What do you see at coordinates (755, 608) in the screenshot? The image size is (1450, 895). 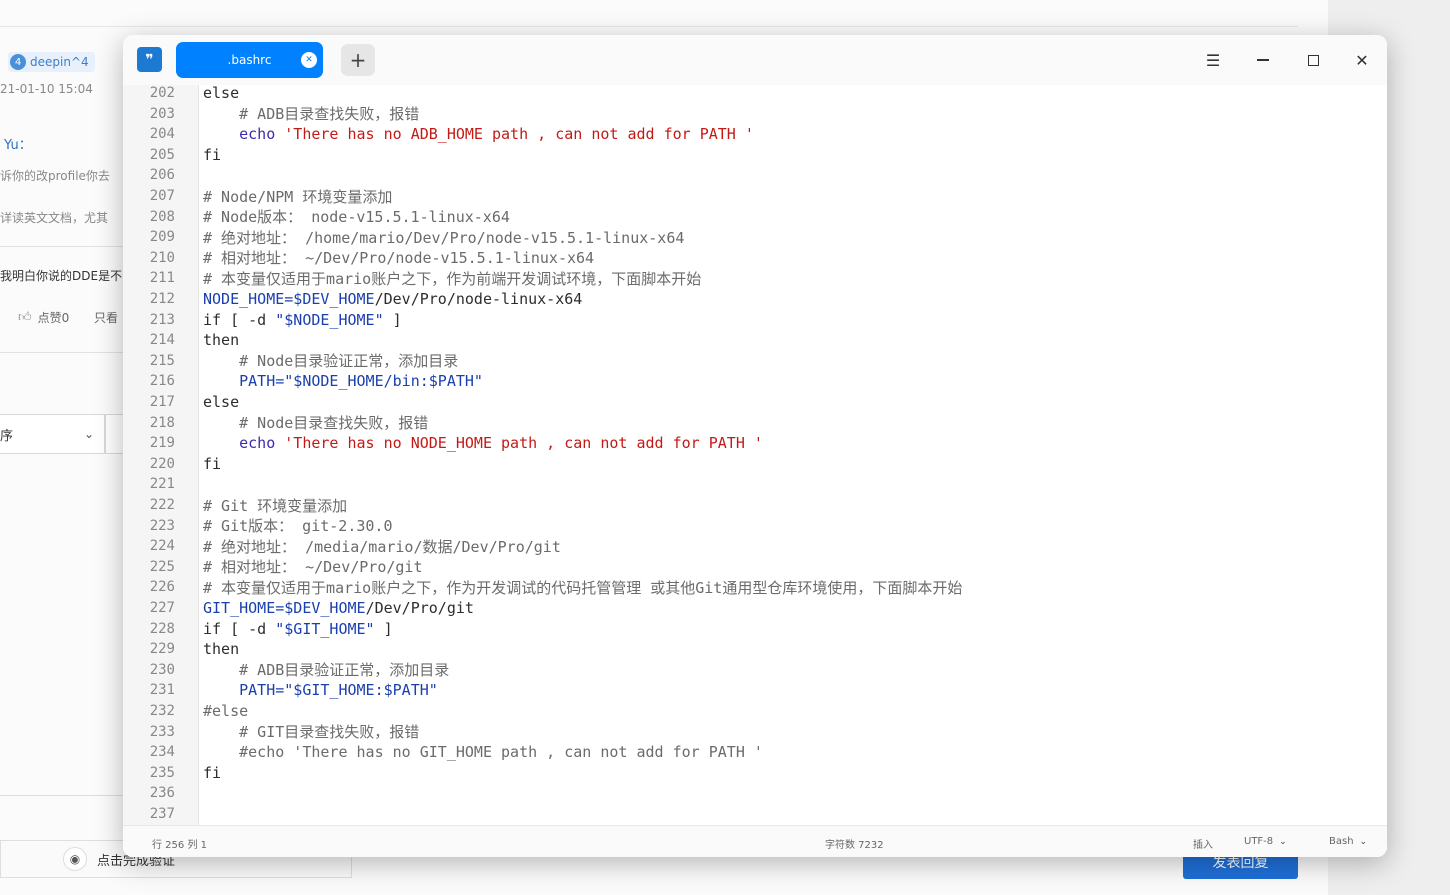 I see `code-line: 227 GIT_HOME=$DEV_HOME/Dev/Pro/git` at bounding box center [755, 608].